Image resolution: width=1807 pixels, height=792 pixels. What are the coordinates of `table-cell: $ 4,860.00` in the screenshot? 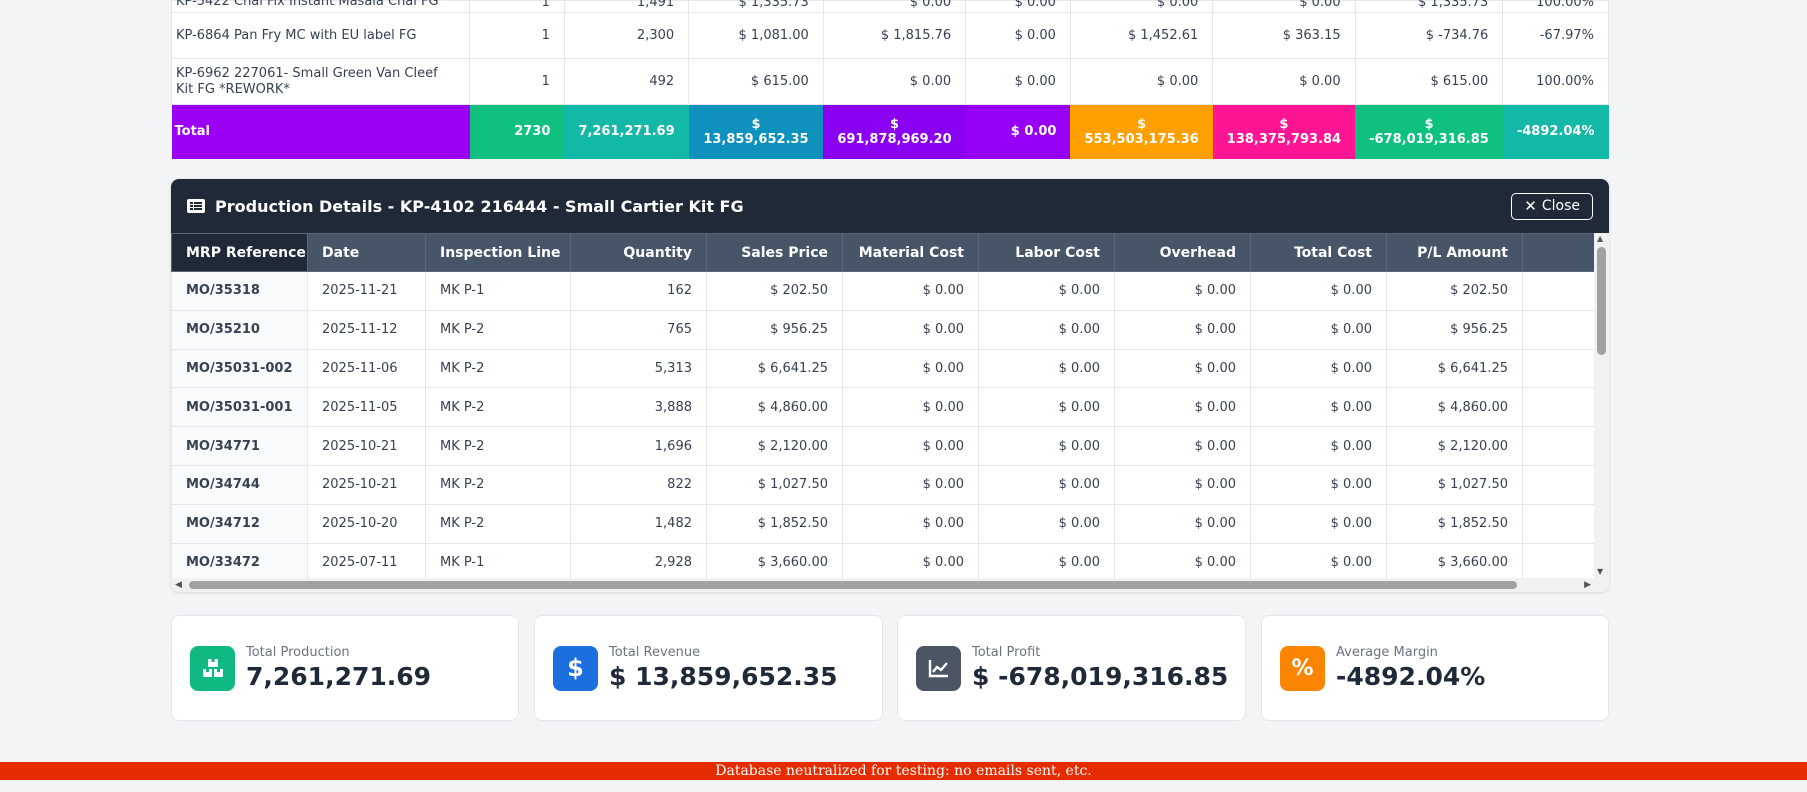 It's located at (1454, 407).